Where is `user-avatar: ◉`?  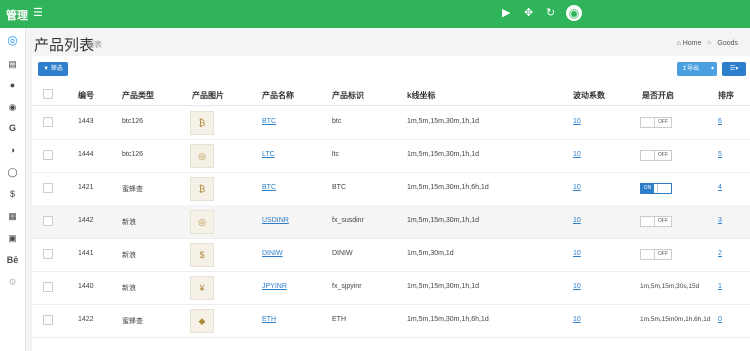
user-avatar: ◉ is located at coordinates (574, 13).